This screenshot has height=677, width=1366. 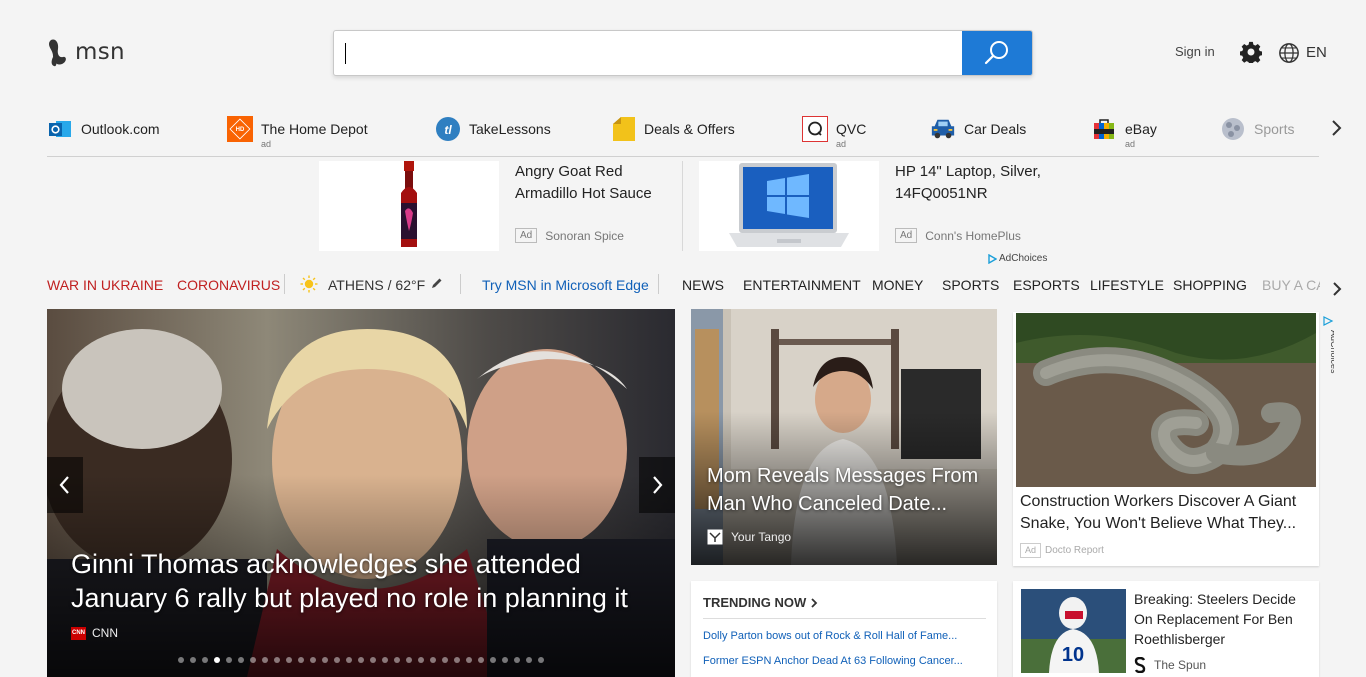 I want to click on ad-sponsor: Sonoran Spice, so click(x=584, y=235).